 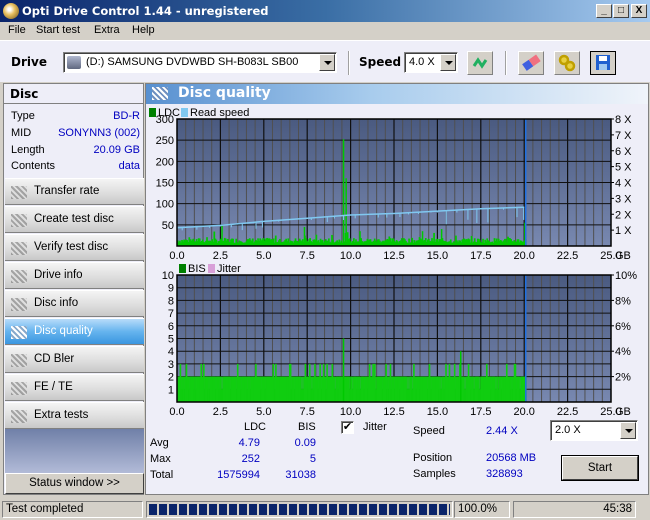 I want to click on bis-legend-swatch, so click(x=182, y=268).